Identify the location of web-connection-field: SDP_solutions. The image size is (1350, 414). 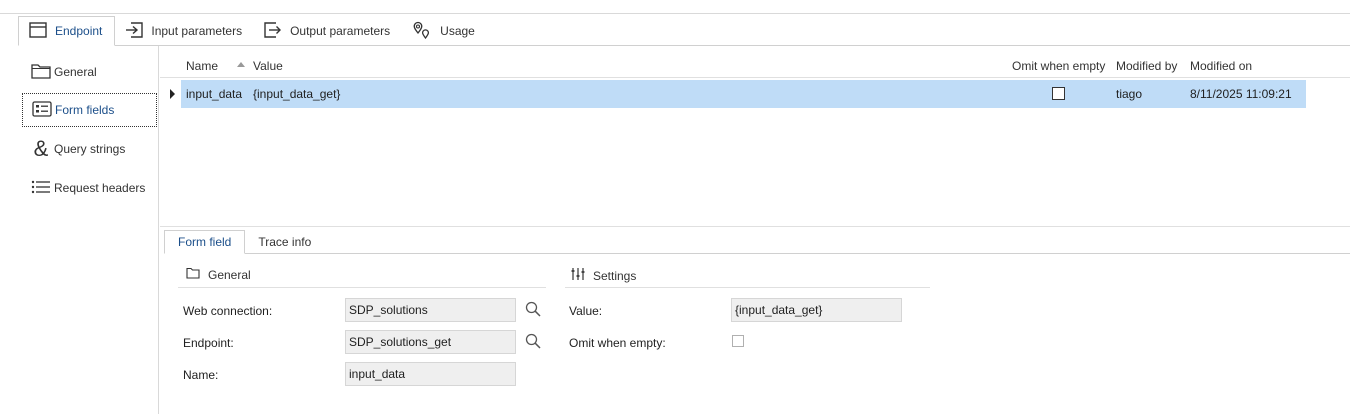
(430, 310).